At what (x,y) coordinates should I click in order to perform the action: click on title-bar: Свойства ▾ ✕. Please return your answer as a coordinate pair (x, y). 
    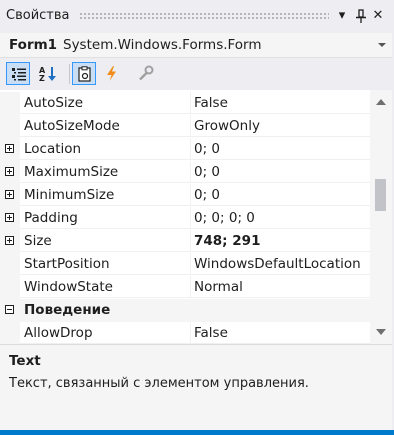
    Looking at the image, I should click on (197, 16).